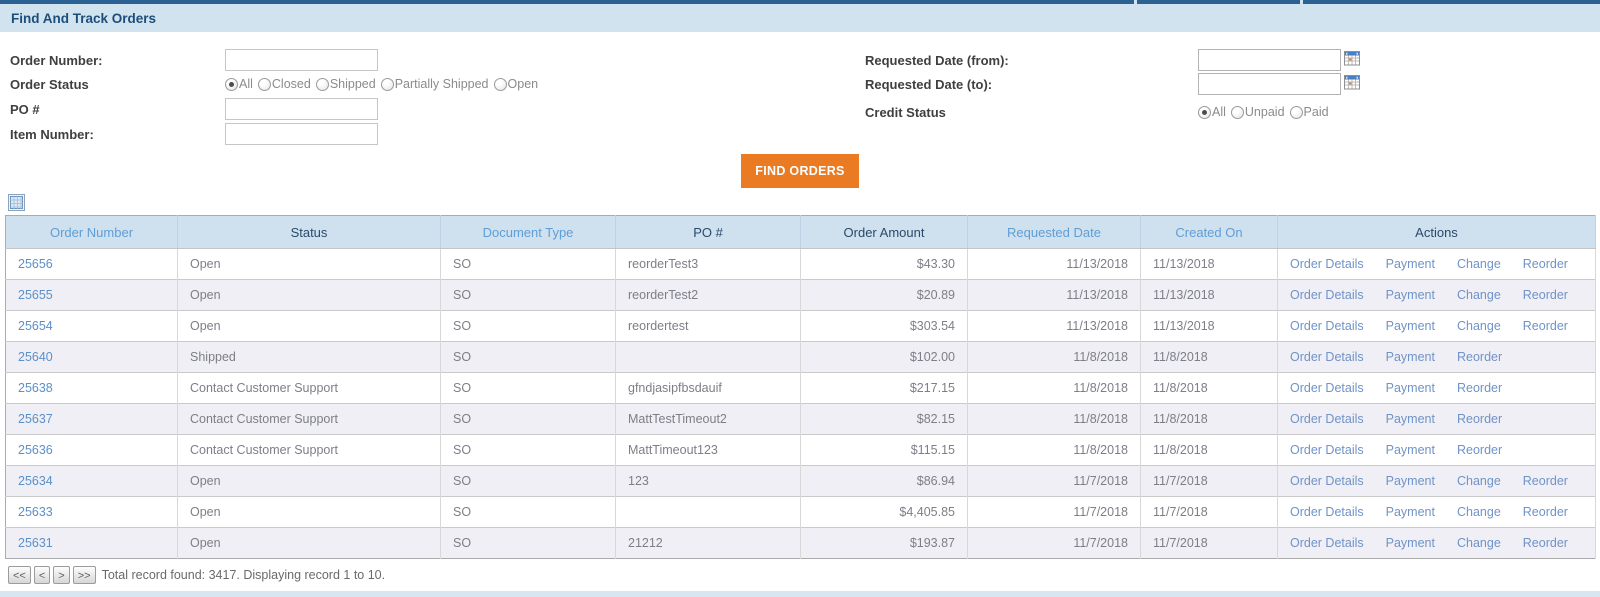 Image resolution: width=1600 pixels, height=597 pixels. I want to click on order-number-link: 25655, so click(35, 295).